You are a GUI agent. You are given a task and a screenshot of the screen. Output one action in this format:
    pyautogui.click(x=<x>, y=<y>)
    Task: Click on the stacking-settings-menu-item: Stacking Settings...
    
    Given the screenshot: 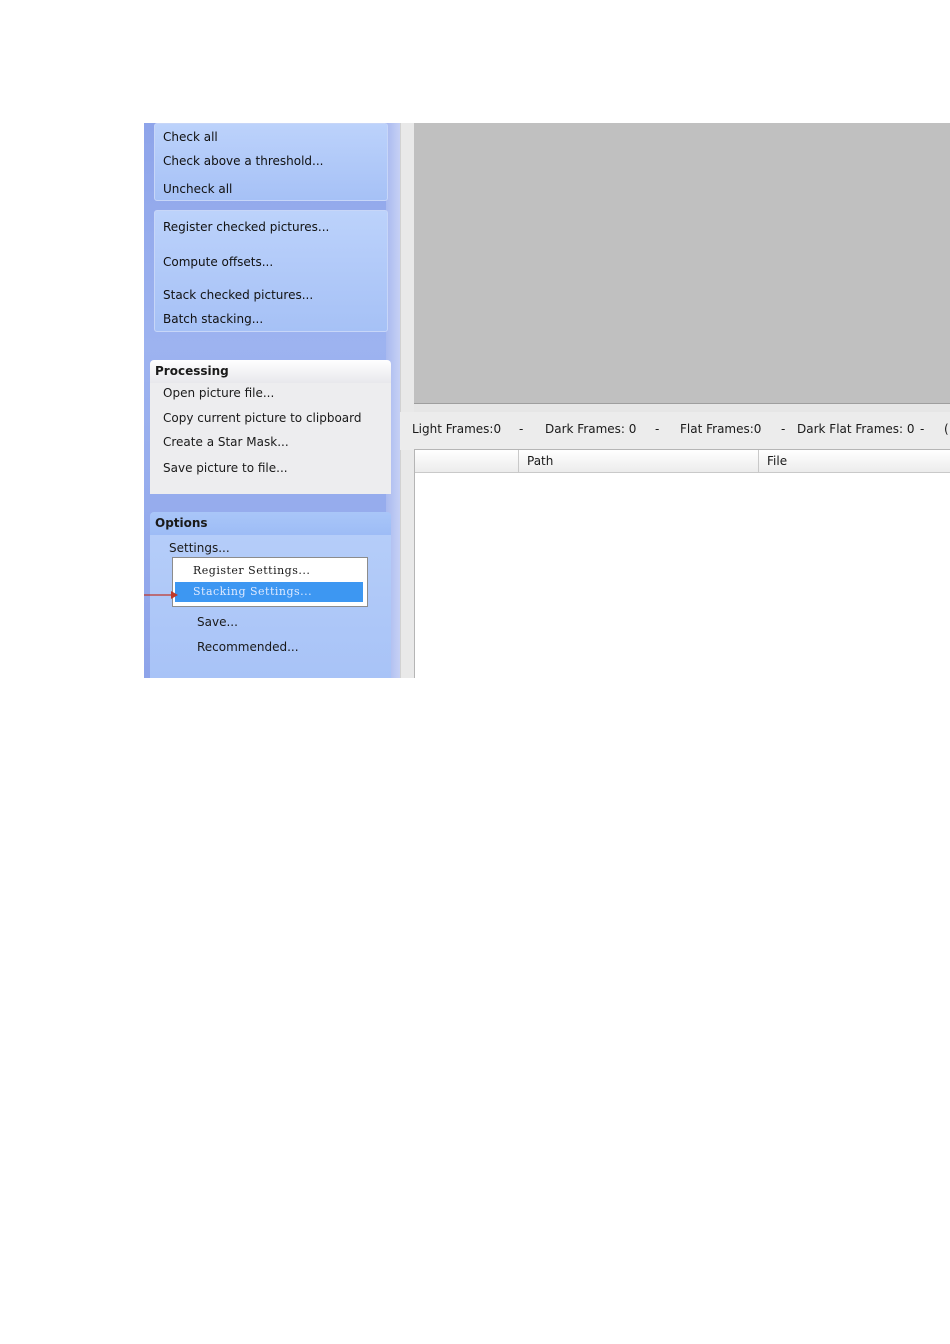 What is the action you would take?
    pyautogui.click(x=269, y=592)
    